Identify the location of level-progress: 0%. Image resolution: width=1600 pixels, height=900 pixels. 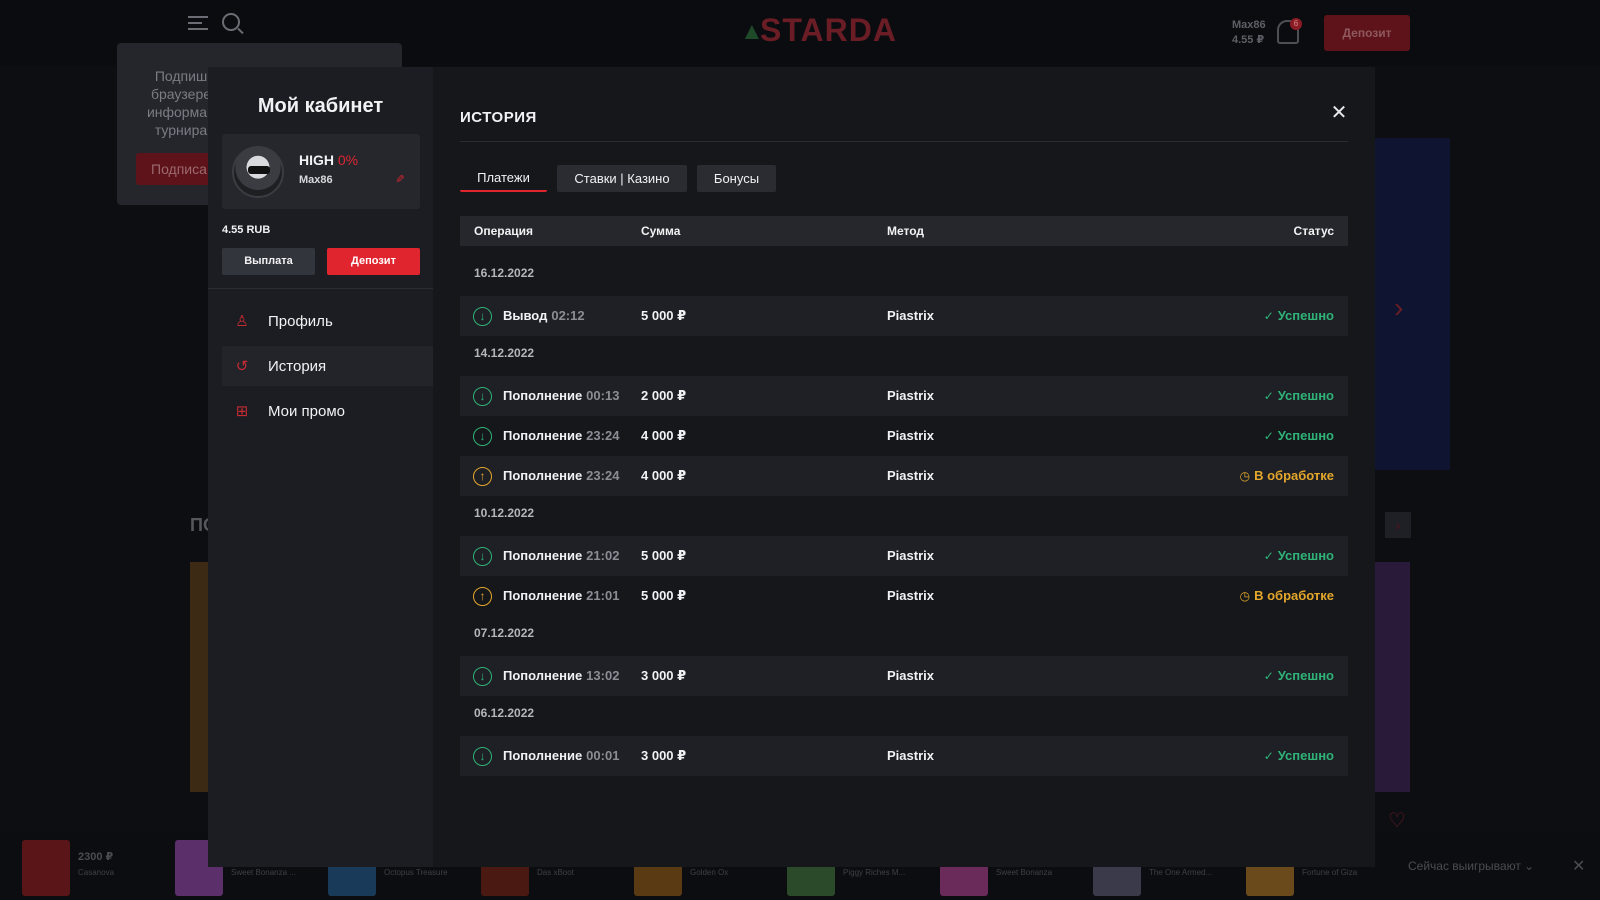
(348, 160).